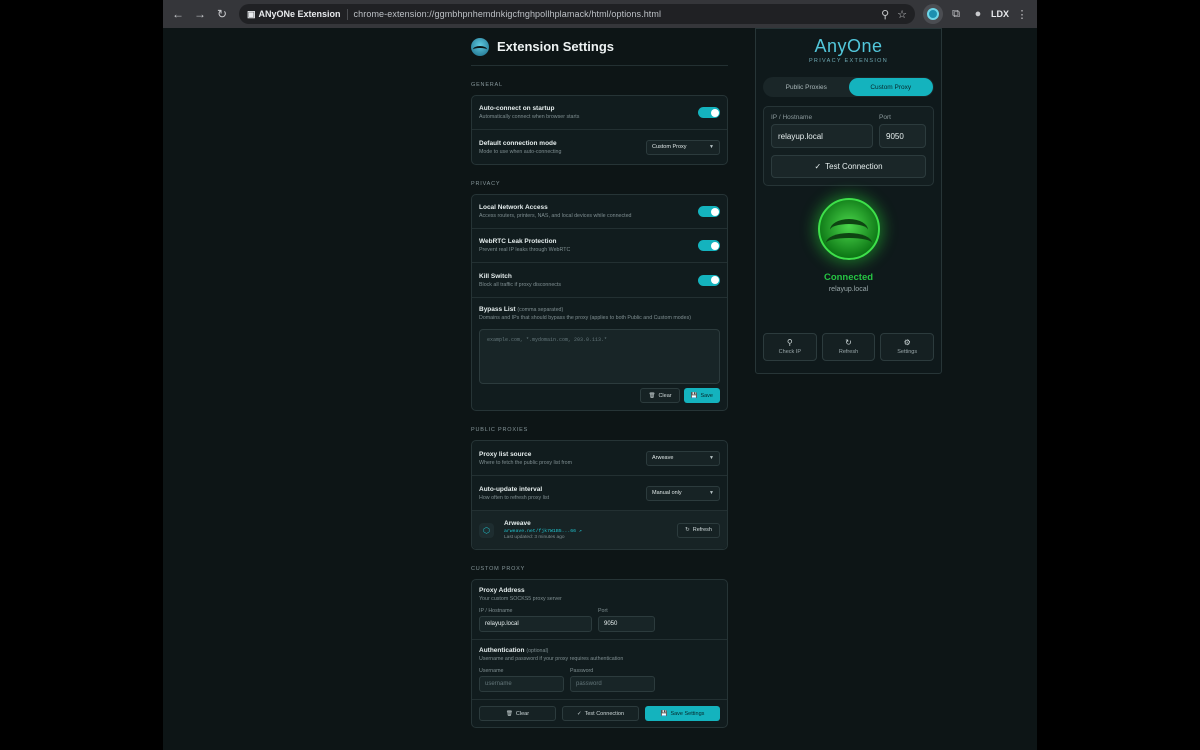 This screenshot has width=1200, height=750. Describe the element at coordinates (491, 671) in the screenshot. I see `username-label: Username` at that location.